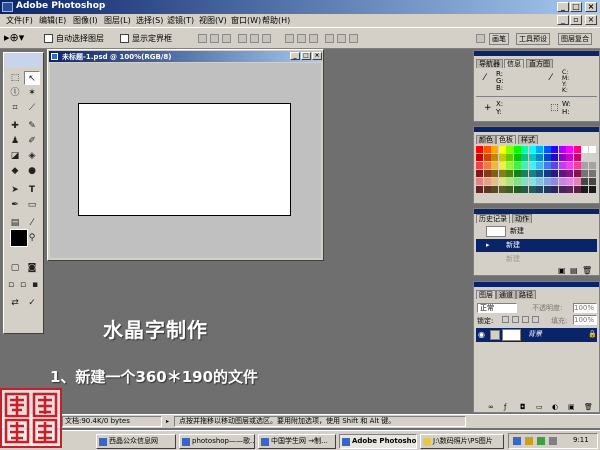  I want to click on slice-tool-icon: ⟋, so click(32, 108).